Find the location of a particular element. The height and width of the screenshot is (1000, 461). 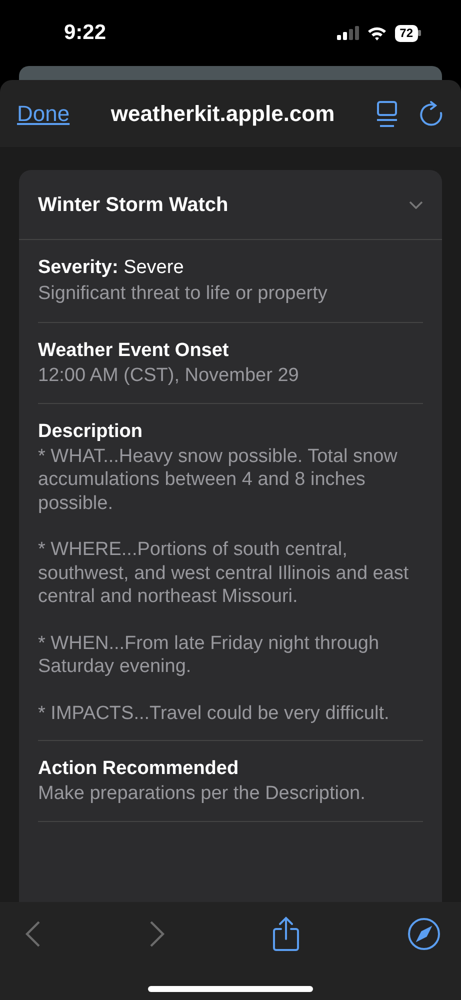

field-label: Description is located at coordinates (91, 432).